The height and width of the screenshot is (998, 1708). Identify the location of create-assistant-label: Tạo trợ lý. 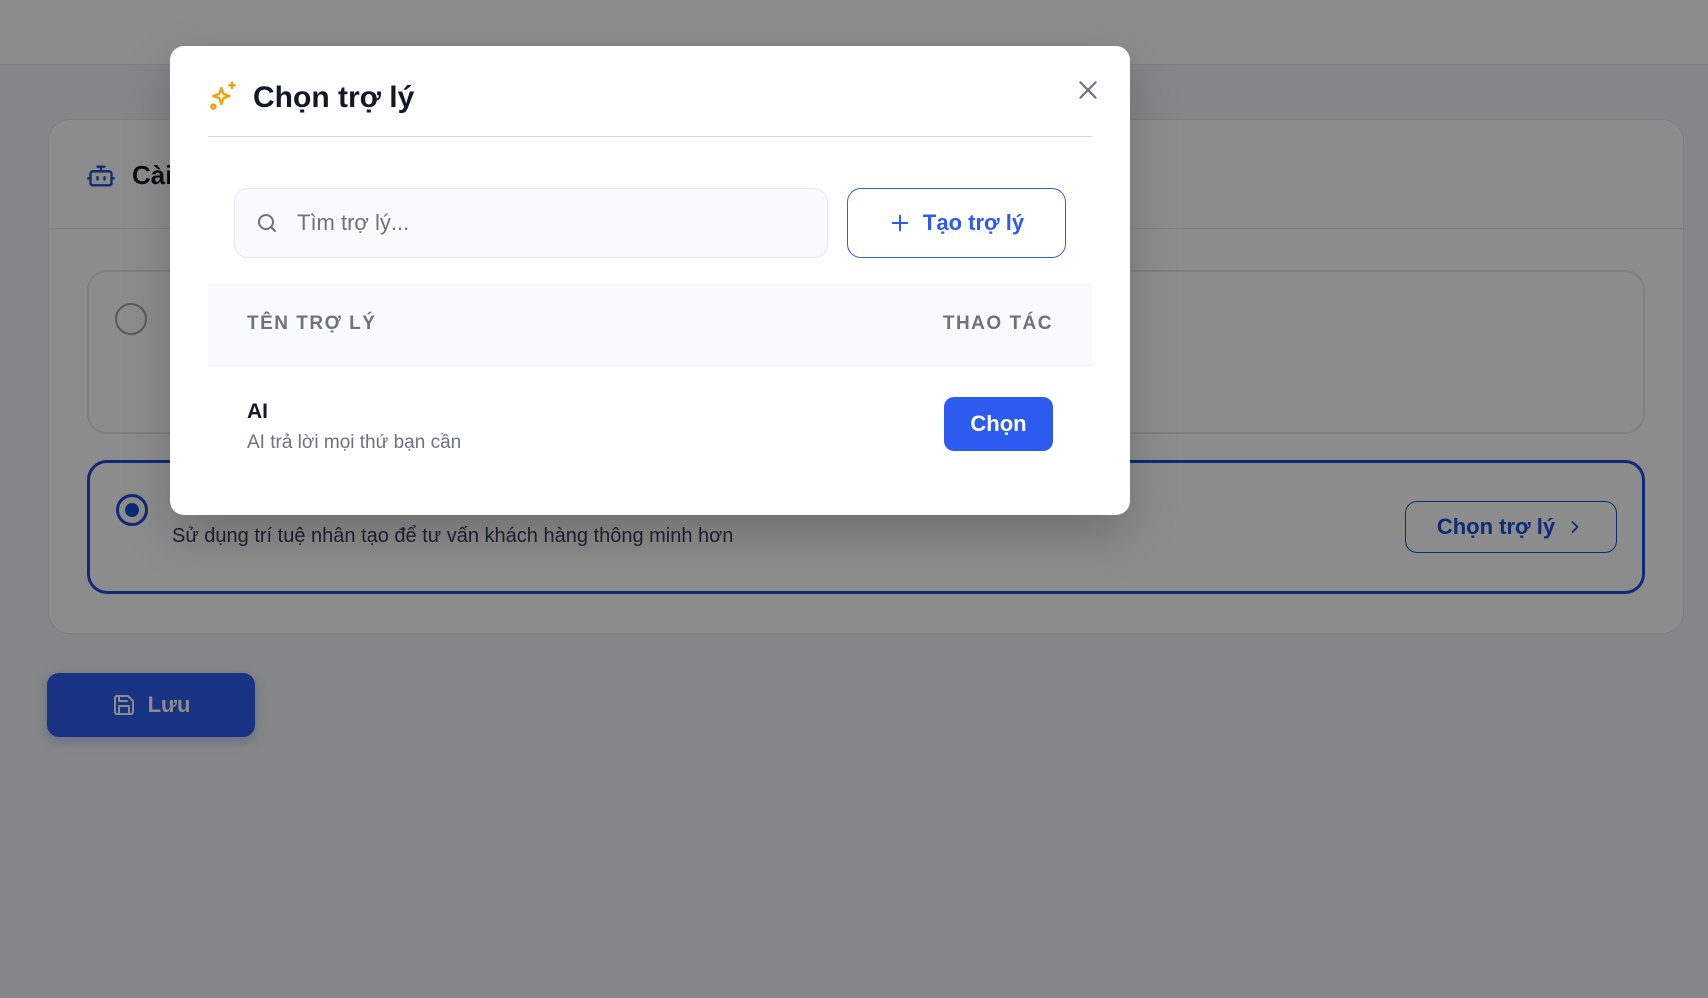
(973, 222).